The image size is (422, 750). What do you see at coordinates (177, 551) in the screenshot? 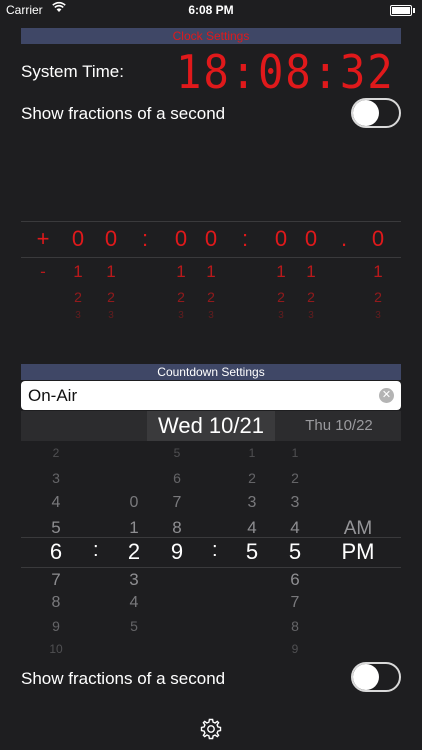
I see `picker-selected-value: 9` at bounding box center [177, 551].